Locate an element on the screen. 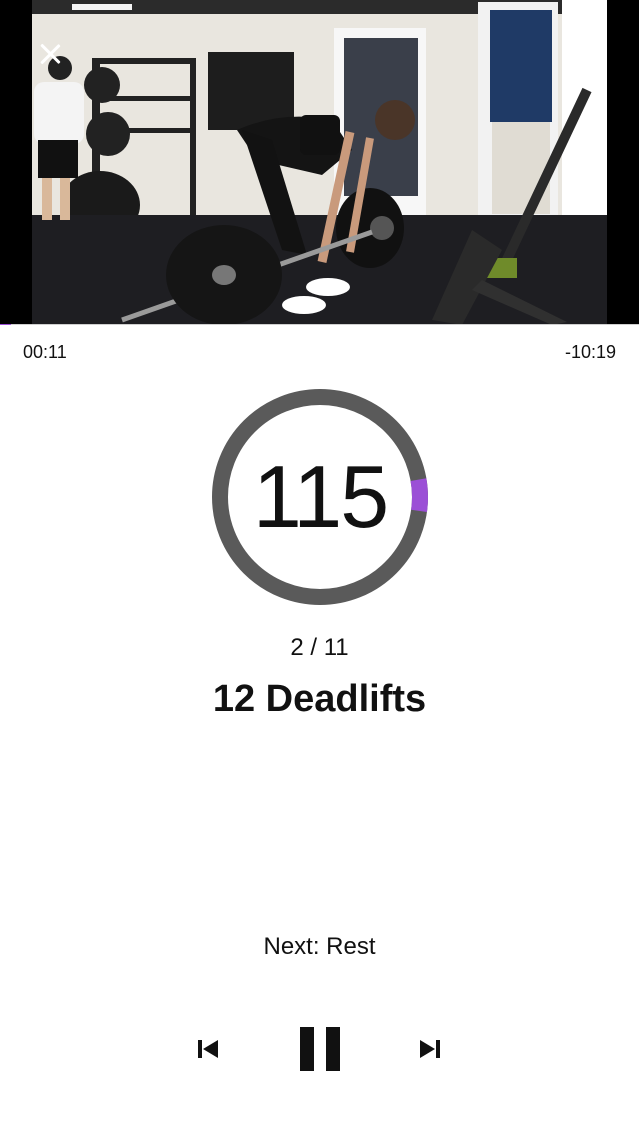  skip-next-icon is located at coordinates (430, 1049).